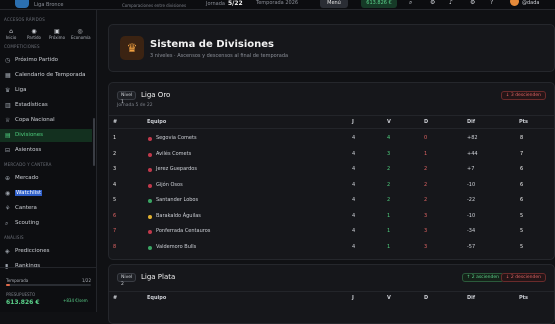 This screenshot has width=555, height=324. Describe the element at coordinates (334, 4) in the screenshot. I see `menu-button: Menú` at that location.